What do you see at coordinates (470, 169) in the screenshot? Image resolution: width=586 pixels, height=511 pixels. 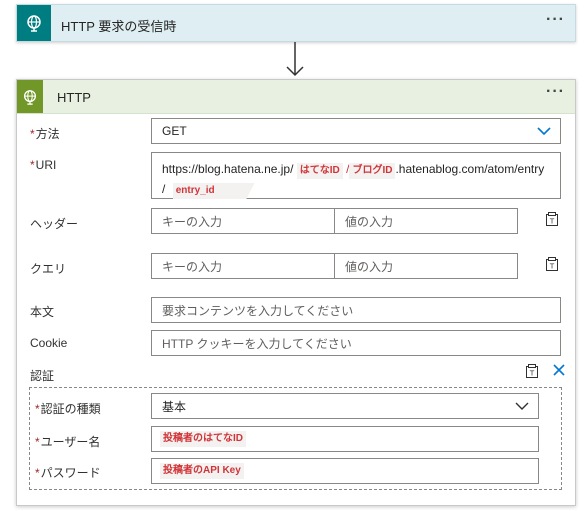 I see `uri-text-suffix: .hatenablog.com/atom/entry` at bounding box center [470, 169].